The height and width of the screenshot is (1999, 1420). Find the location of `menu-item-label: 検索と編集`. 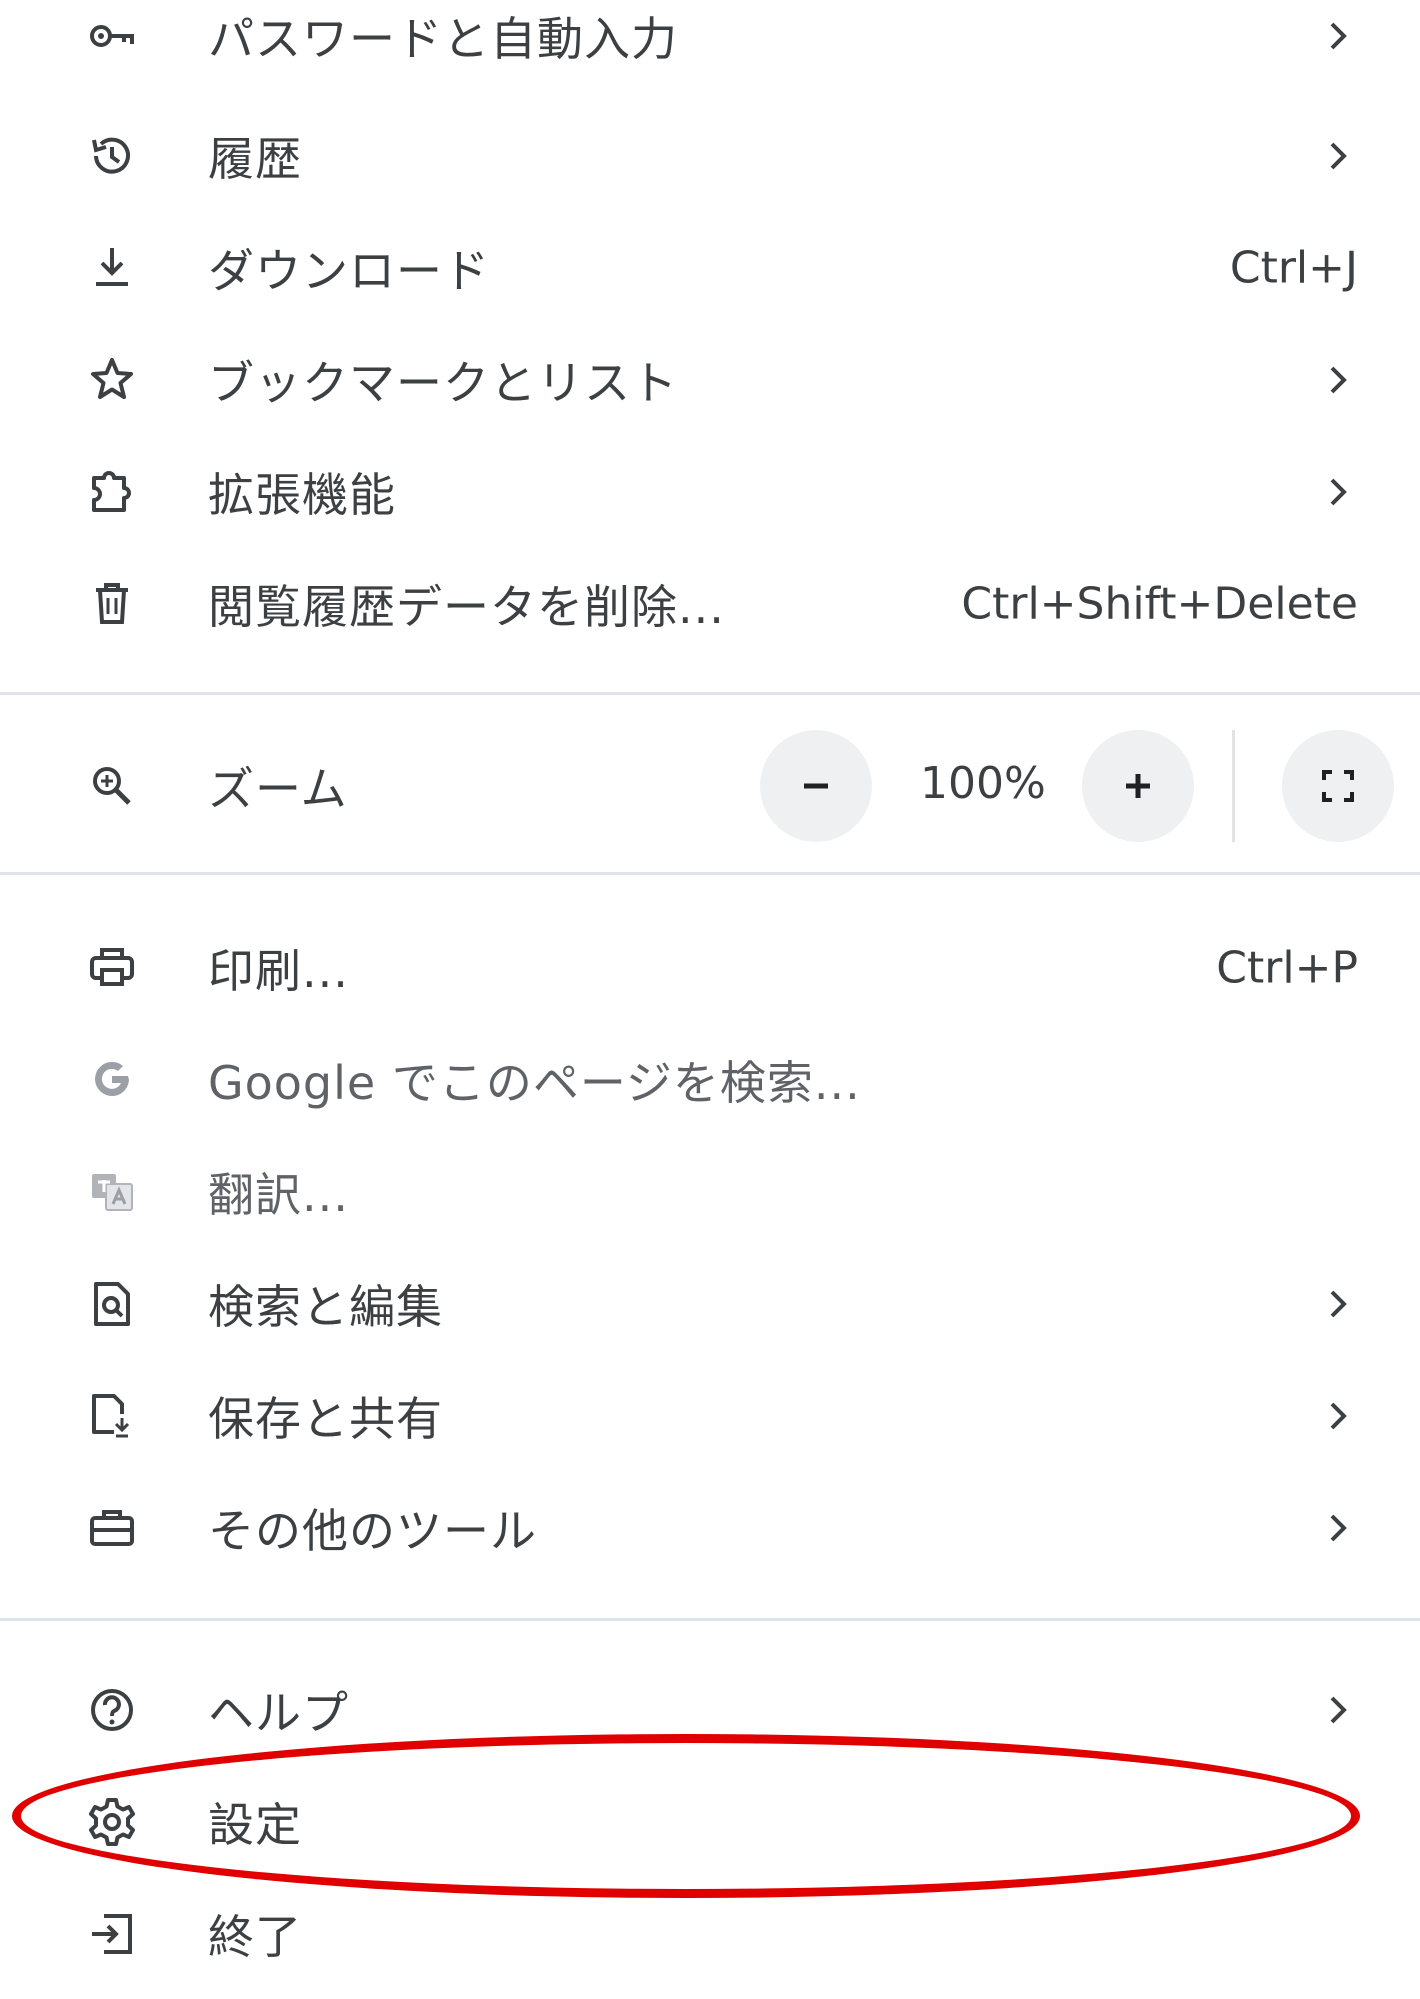

menu-item-label: 検索と編集 is located at coordinates (325, 1307).